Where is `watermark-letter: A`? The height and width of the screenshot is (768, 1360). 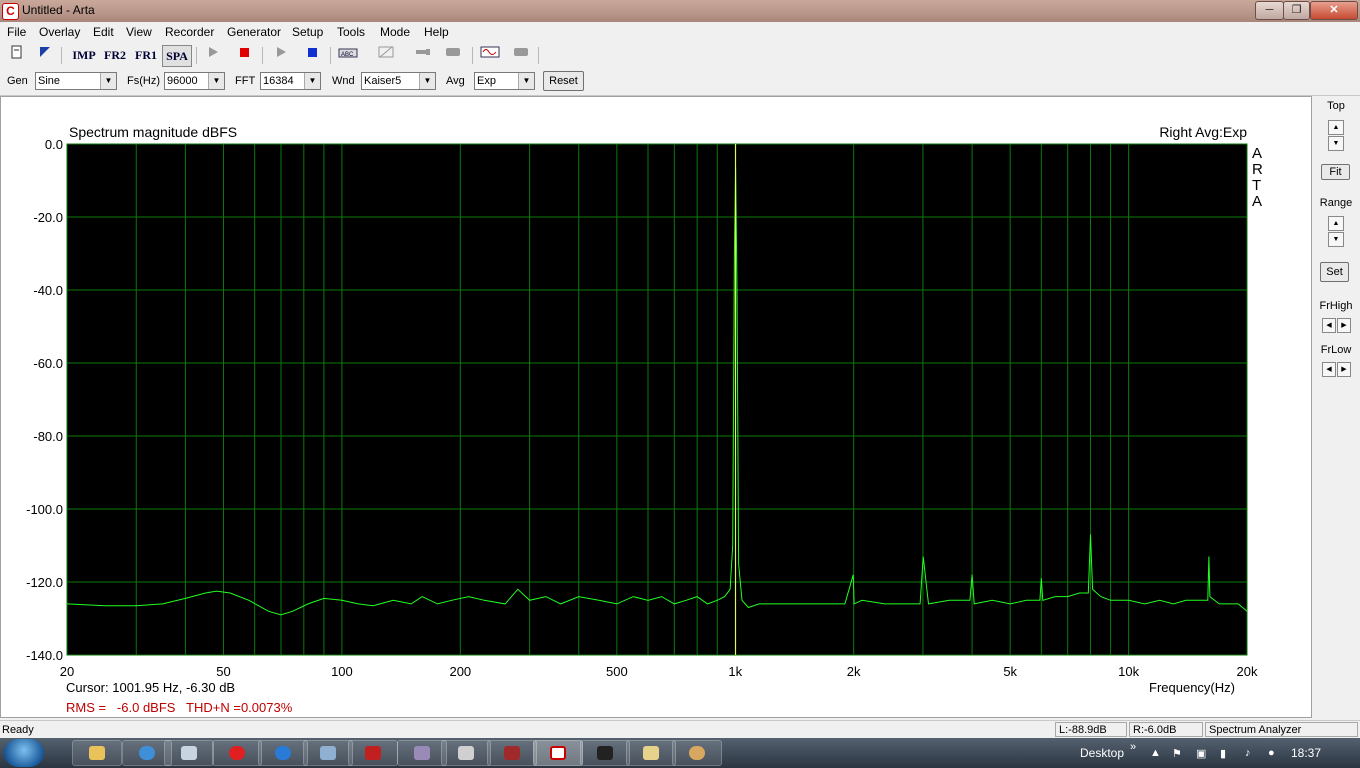 watermark-letter: A is located at coordinates (1257, 153).